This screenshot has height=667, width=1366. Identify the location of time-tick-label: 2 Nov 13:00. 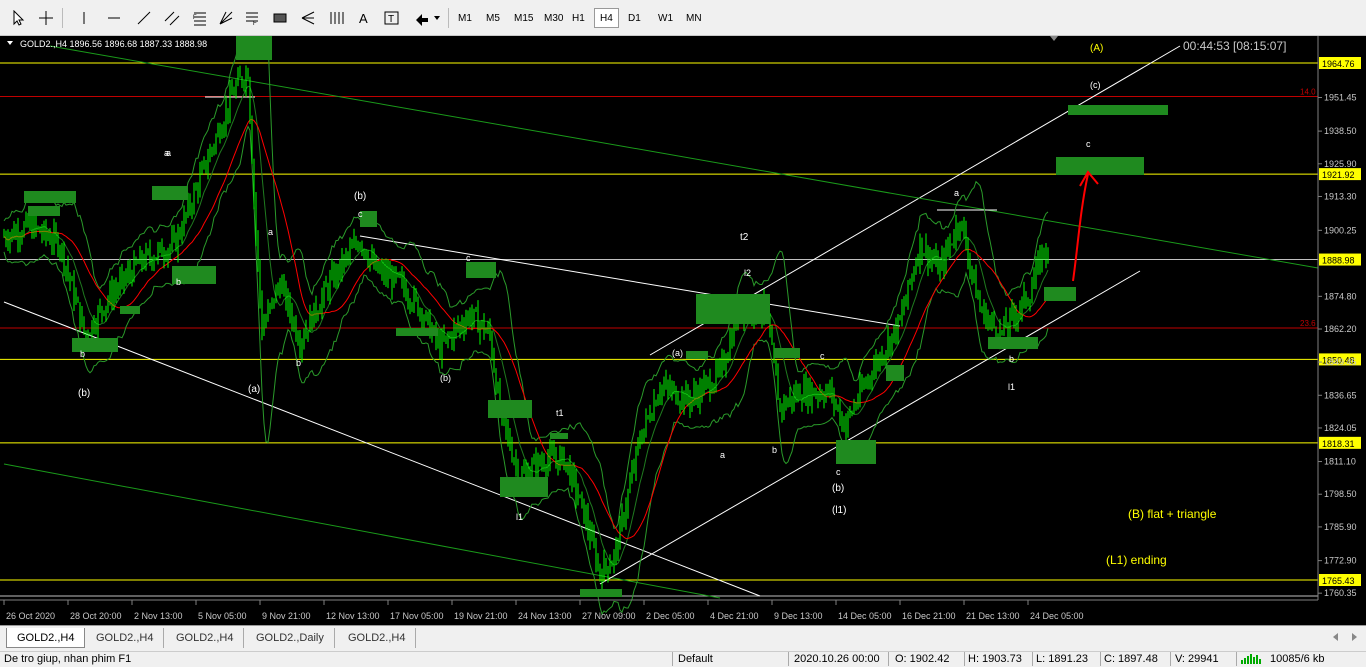
(158, 616).